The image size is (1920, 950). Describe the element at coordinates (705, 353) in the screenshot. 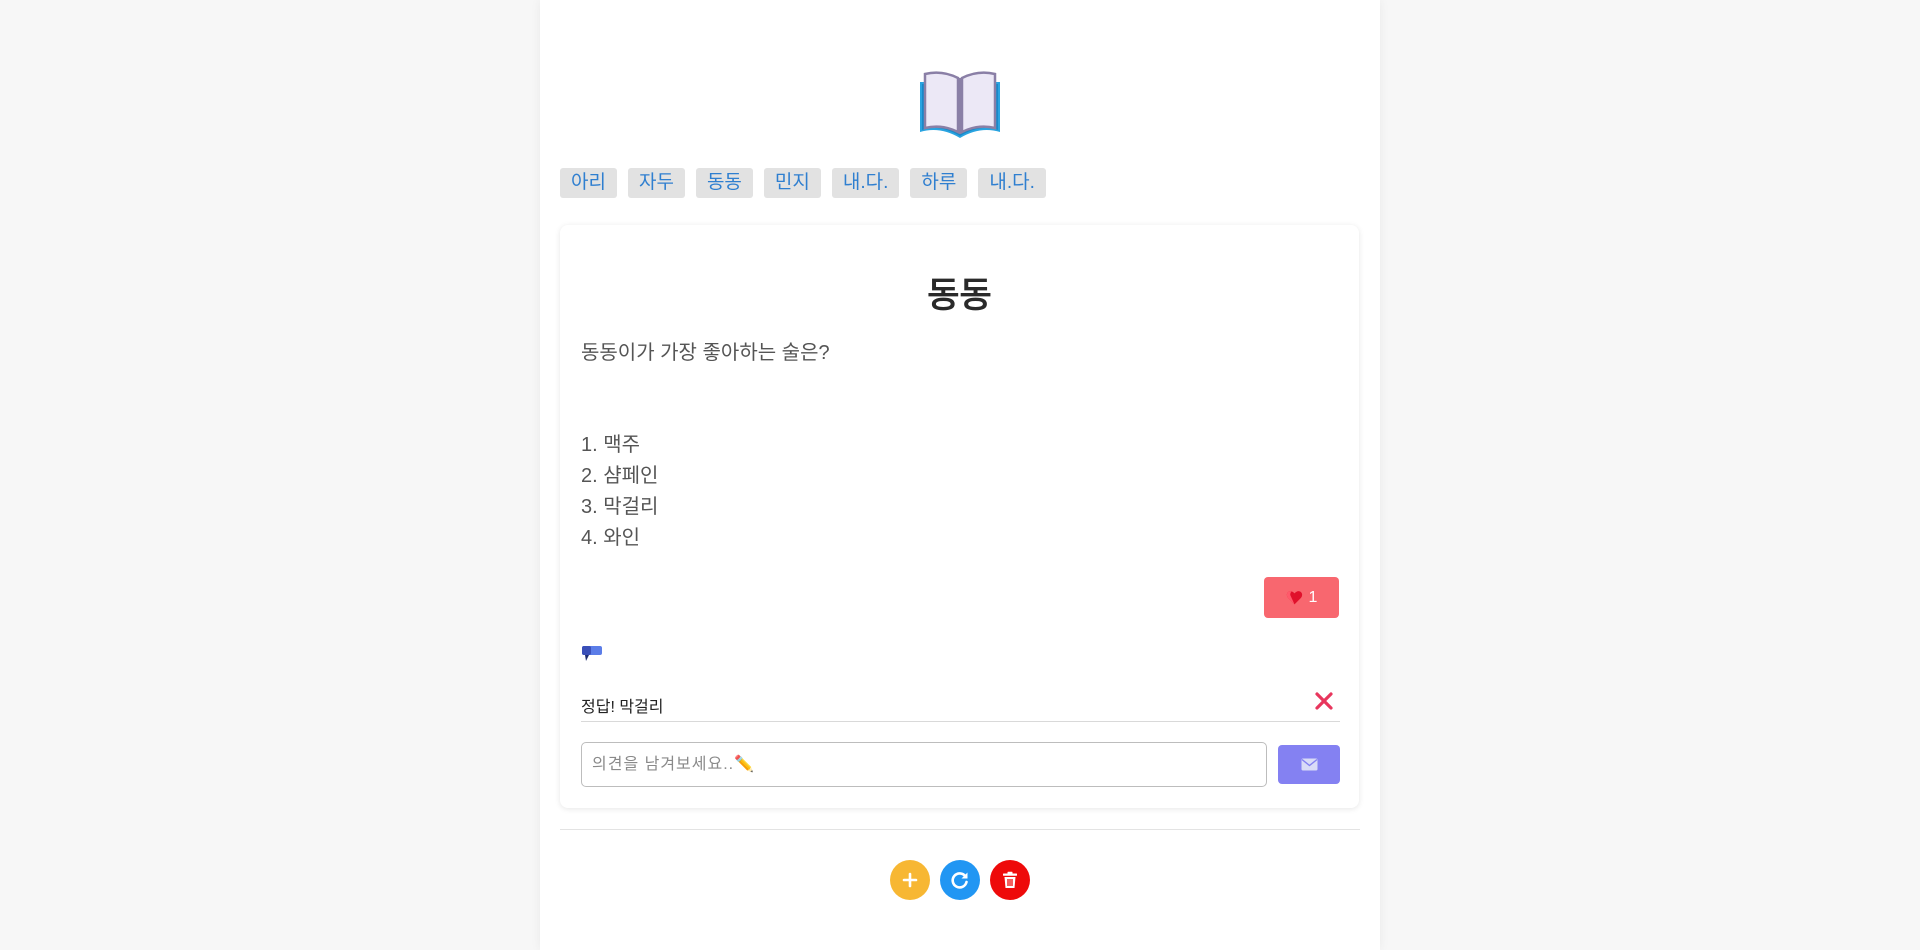

I see `question-text: 동동이가 가장 좋아하는 술은?` at that location.